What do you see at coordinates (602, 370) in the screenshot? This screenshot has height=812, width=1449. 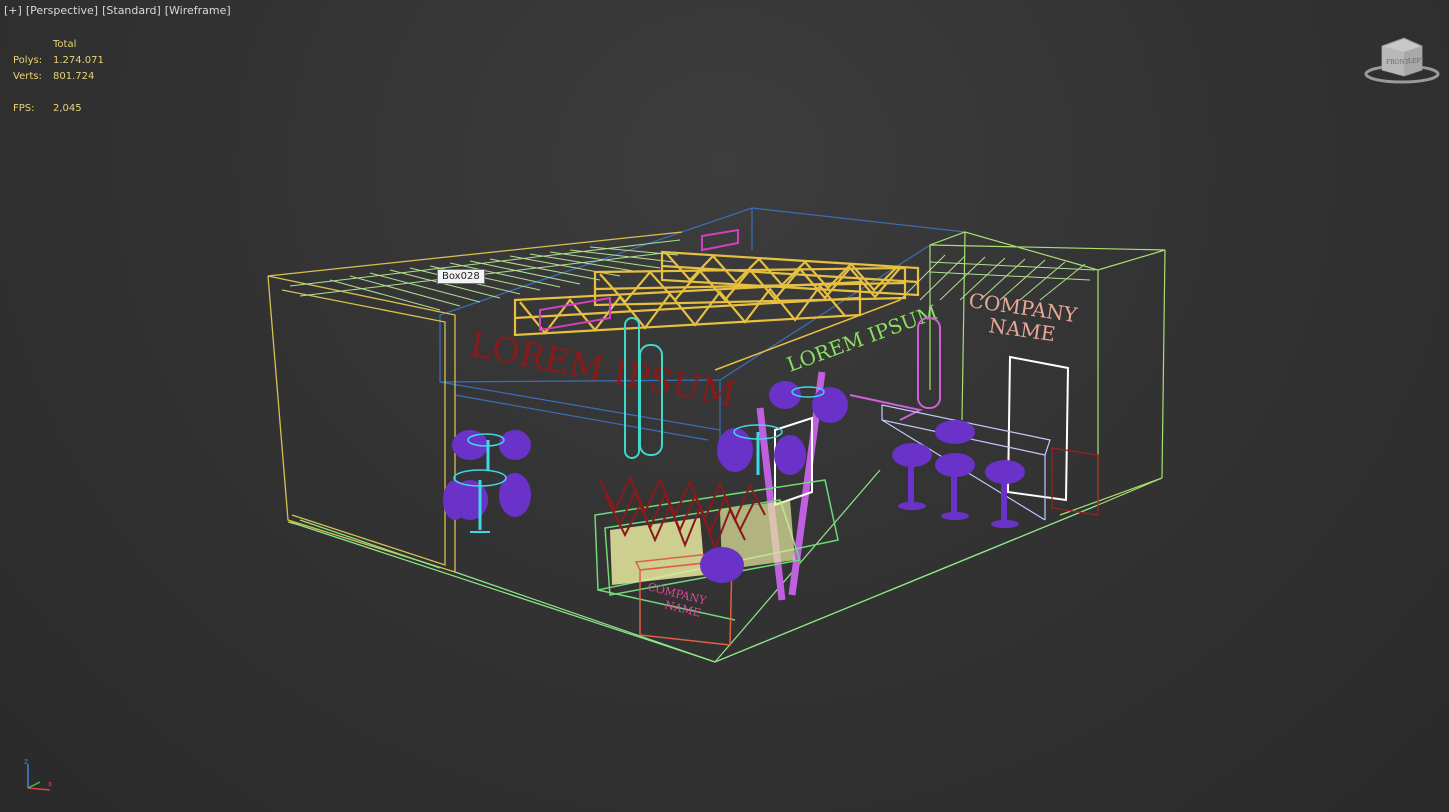 I see `lorem-ipsum-sign: LOREM IPSUM` at bounding box center [602, 370].